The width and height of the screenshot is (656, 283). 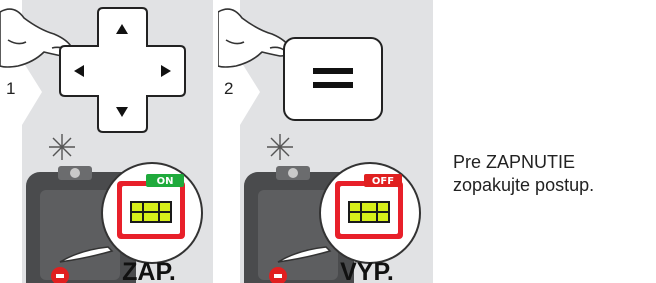 What do you see at coordinates (254, 38) in the screenshot?
I see `finger-icon` at bounding box center [254, 38].